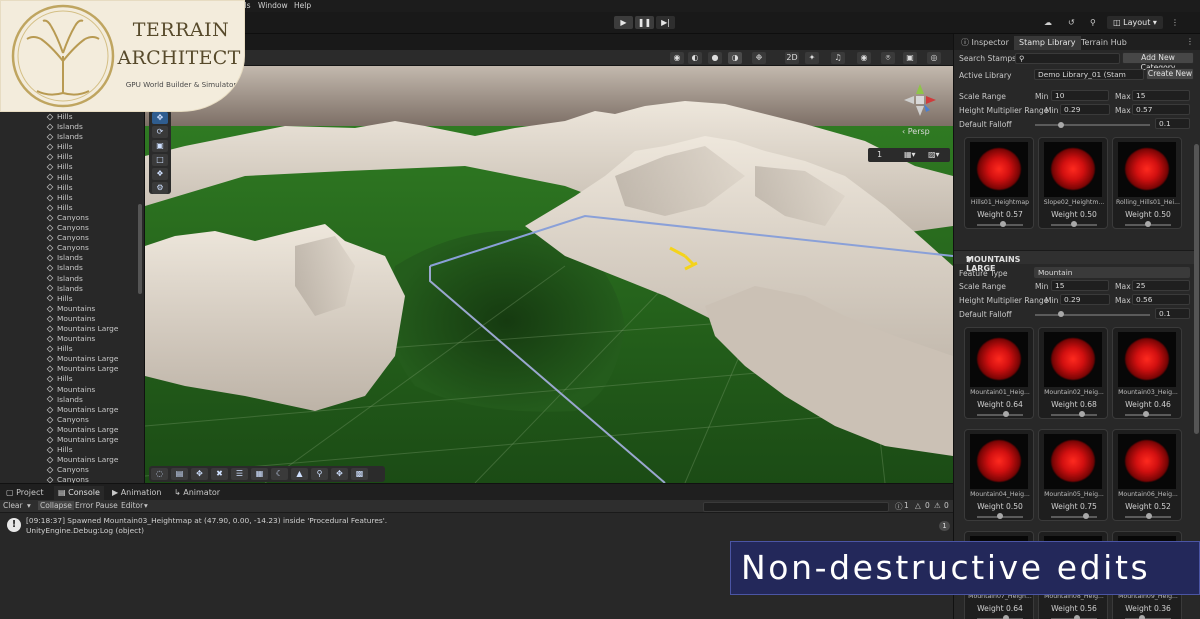 This screenshot has height=619, width=1200. I want to click on active-library-field: Demo Library_01 (Stam, so click(1089, 74).